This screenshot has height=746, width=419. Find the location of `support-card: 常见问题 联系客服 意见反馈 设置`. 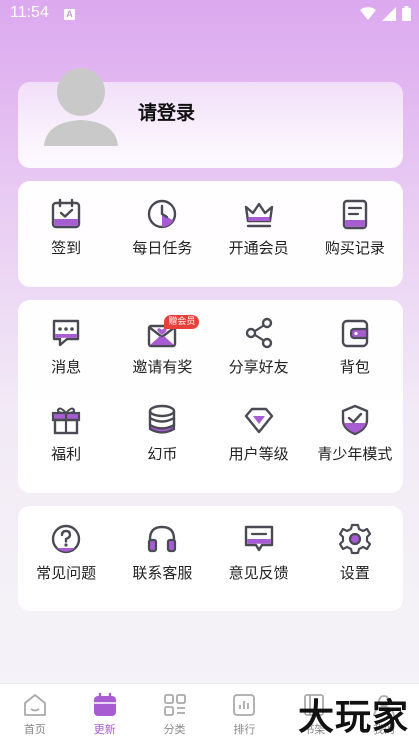

support-card: 常见问题 联系客服 意见反馈 设置 is located at coordinates (210, 558).